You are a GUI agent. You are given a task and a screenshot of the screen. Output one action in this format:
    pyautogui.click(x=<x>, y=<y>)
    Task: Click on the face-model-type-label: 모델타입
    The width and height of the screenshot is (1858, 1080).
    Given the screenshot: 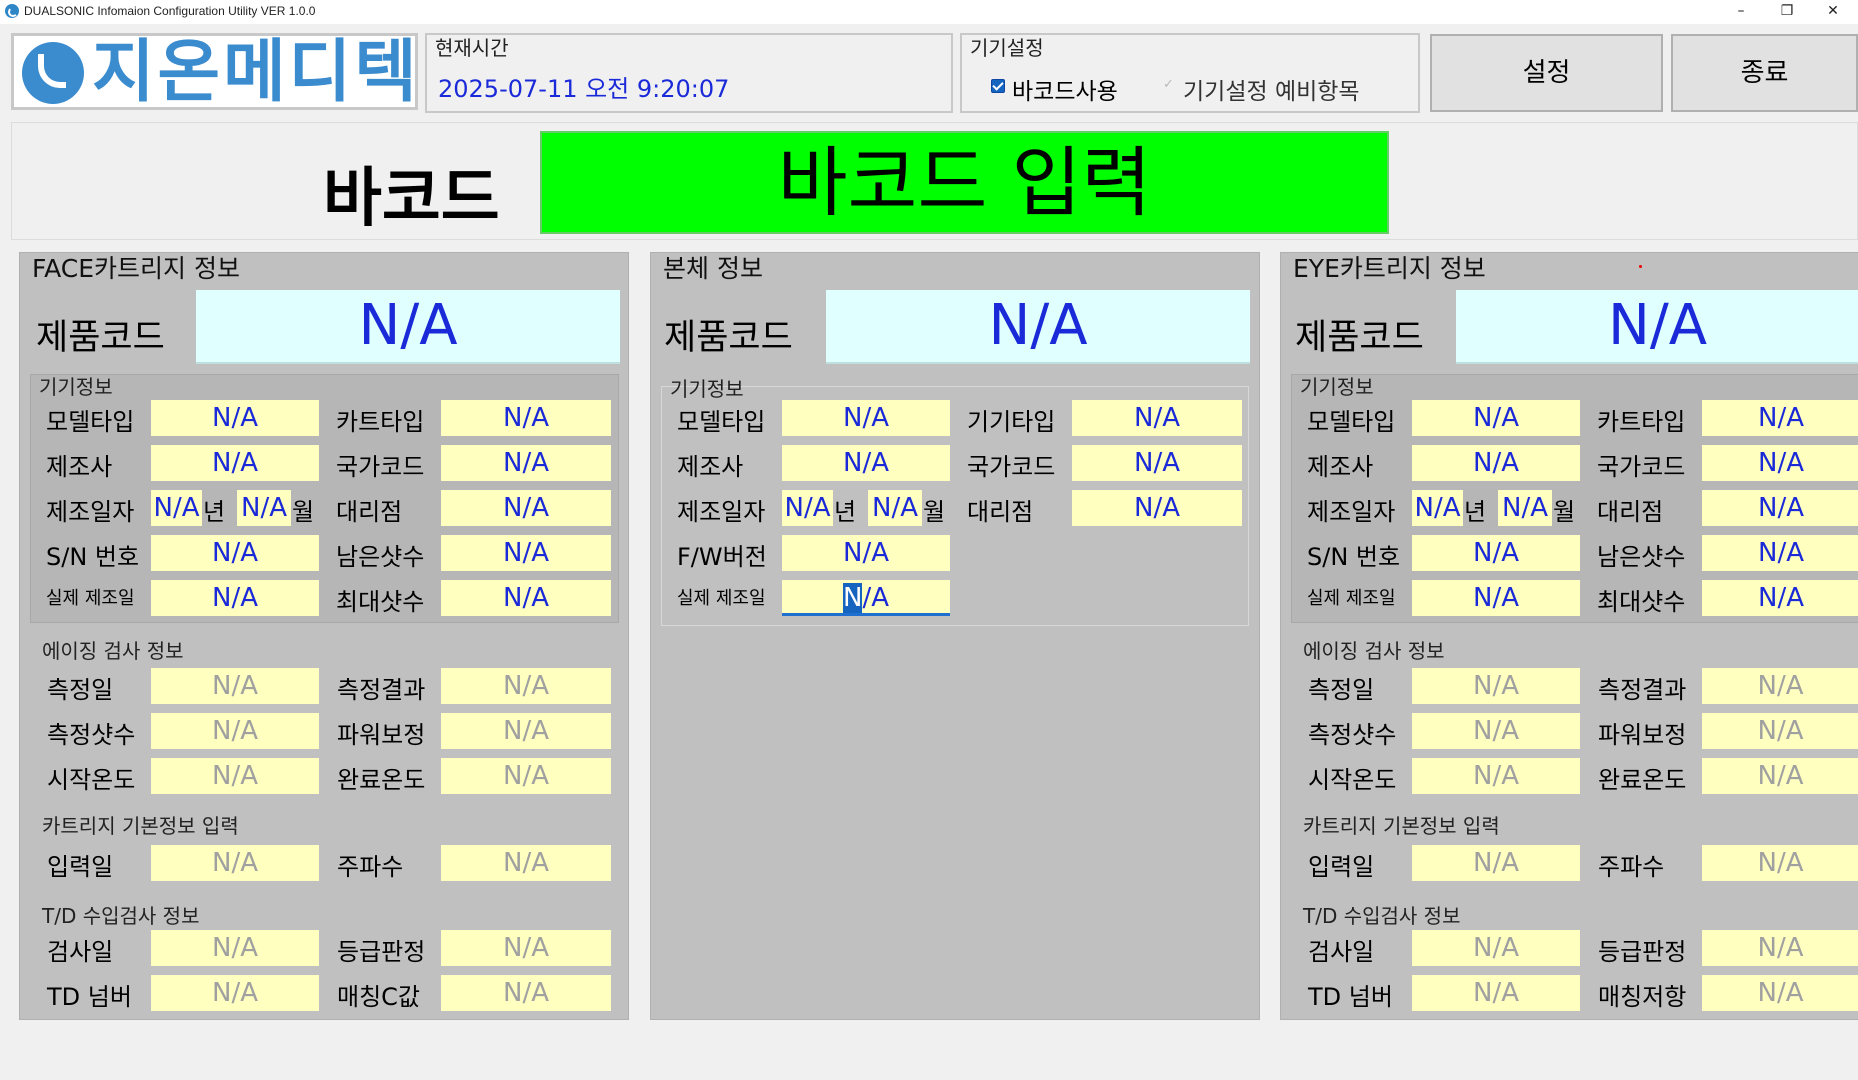 What is the action you would take?
    pyautogui.click(x=90, y=422)
    